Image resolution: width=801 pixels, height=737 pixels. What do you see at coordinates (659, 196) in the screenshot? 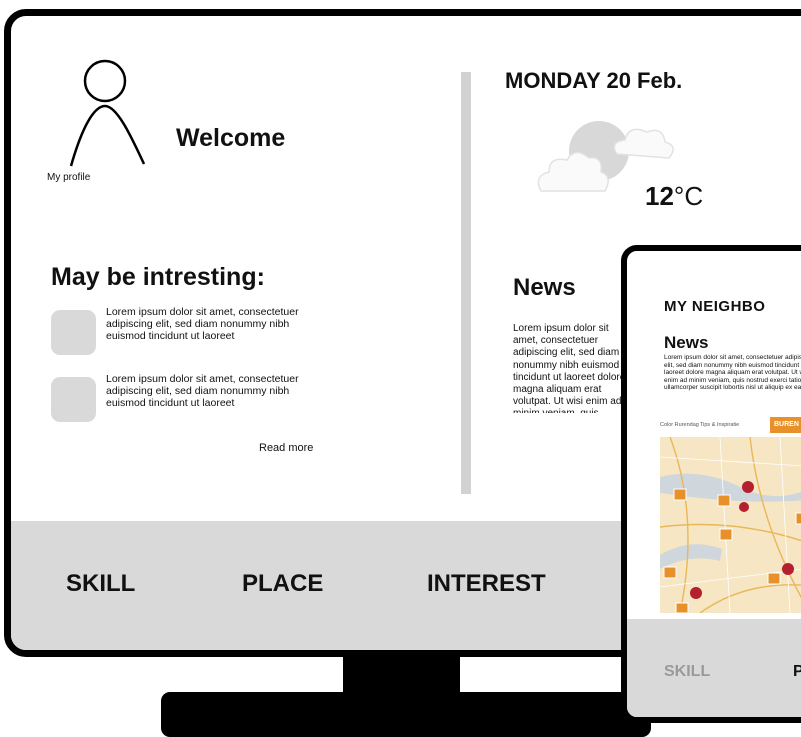
I see `temperature-value: 12` at bounding box center [659, 196].